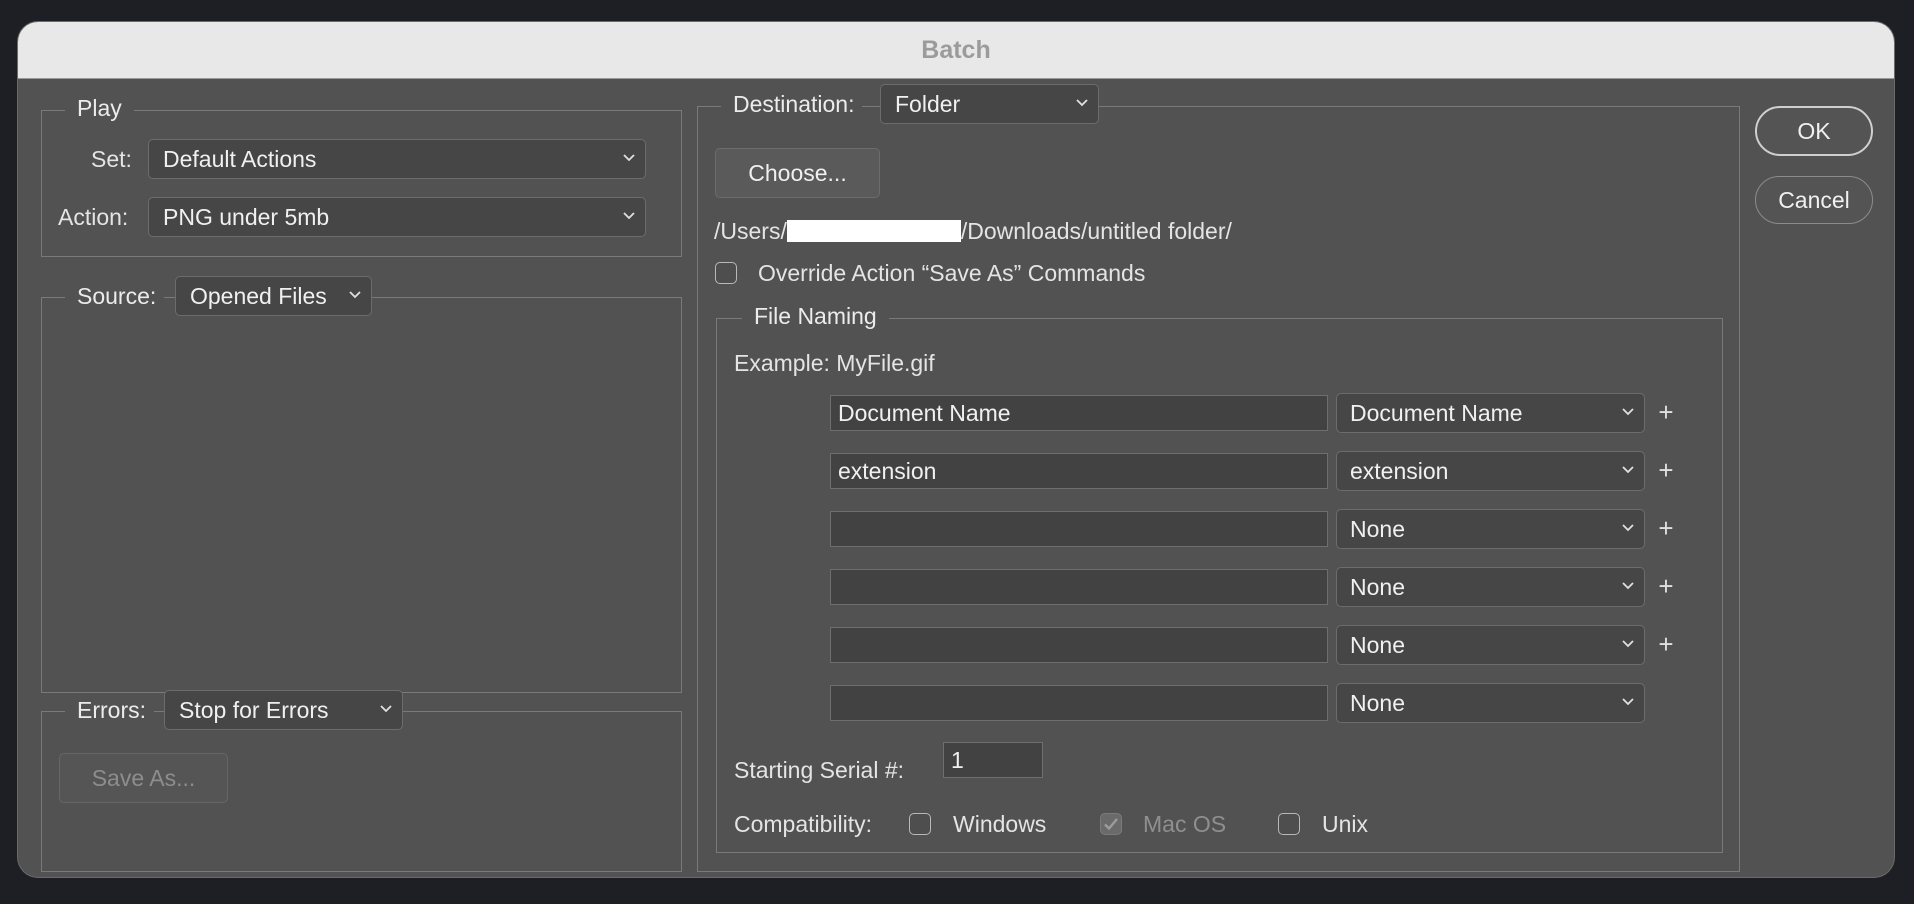 Image resolution: width=1914 pixels, height=904 pixels. I want to click on naming-select-4: None, so click(1490, 587).